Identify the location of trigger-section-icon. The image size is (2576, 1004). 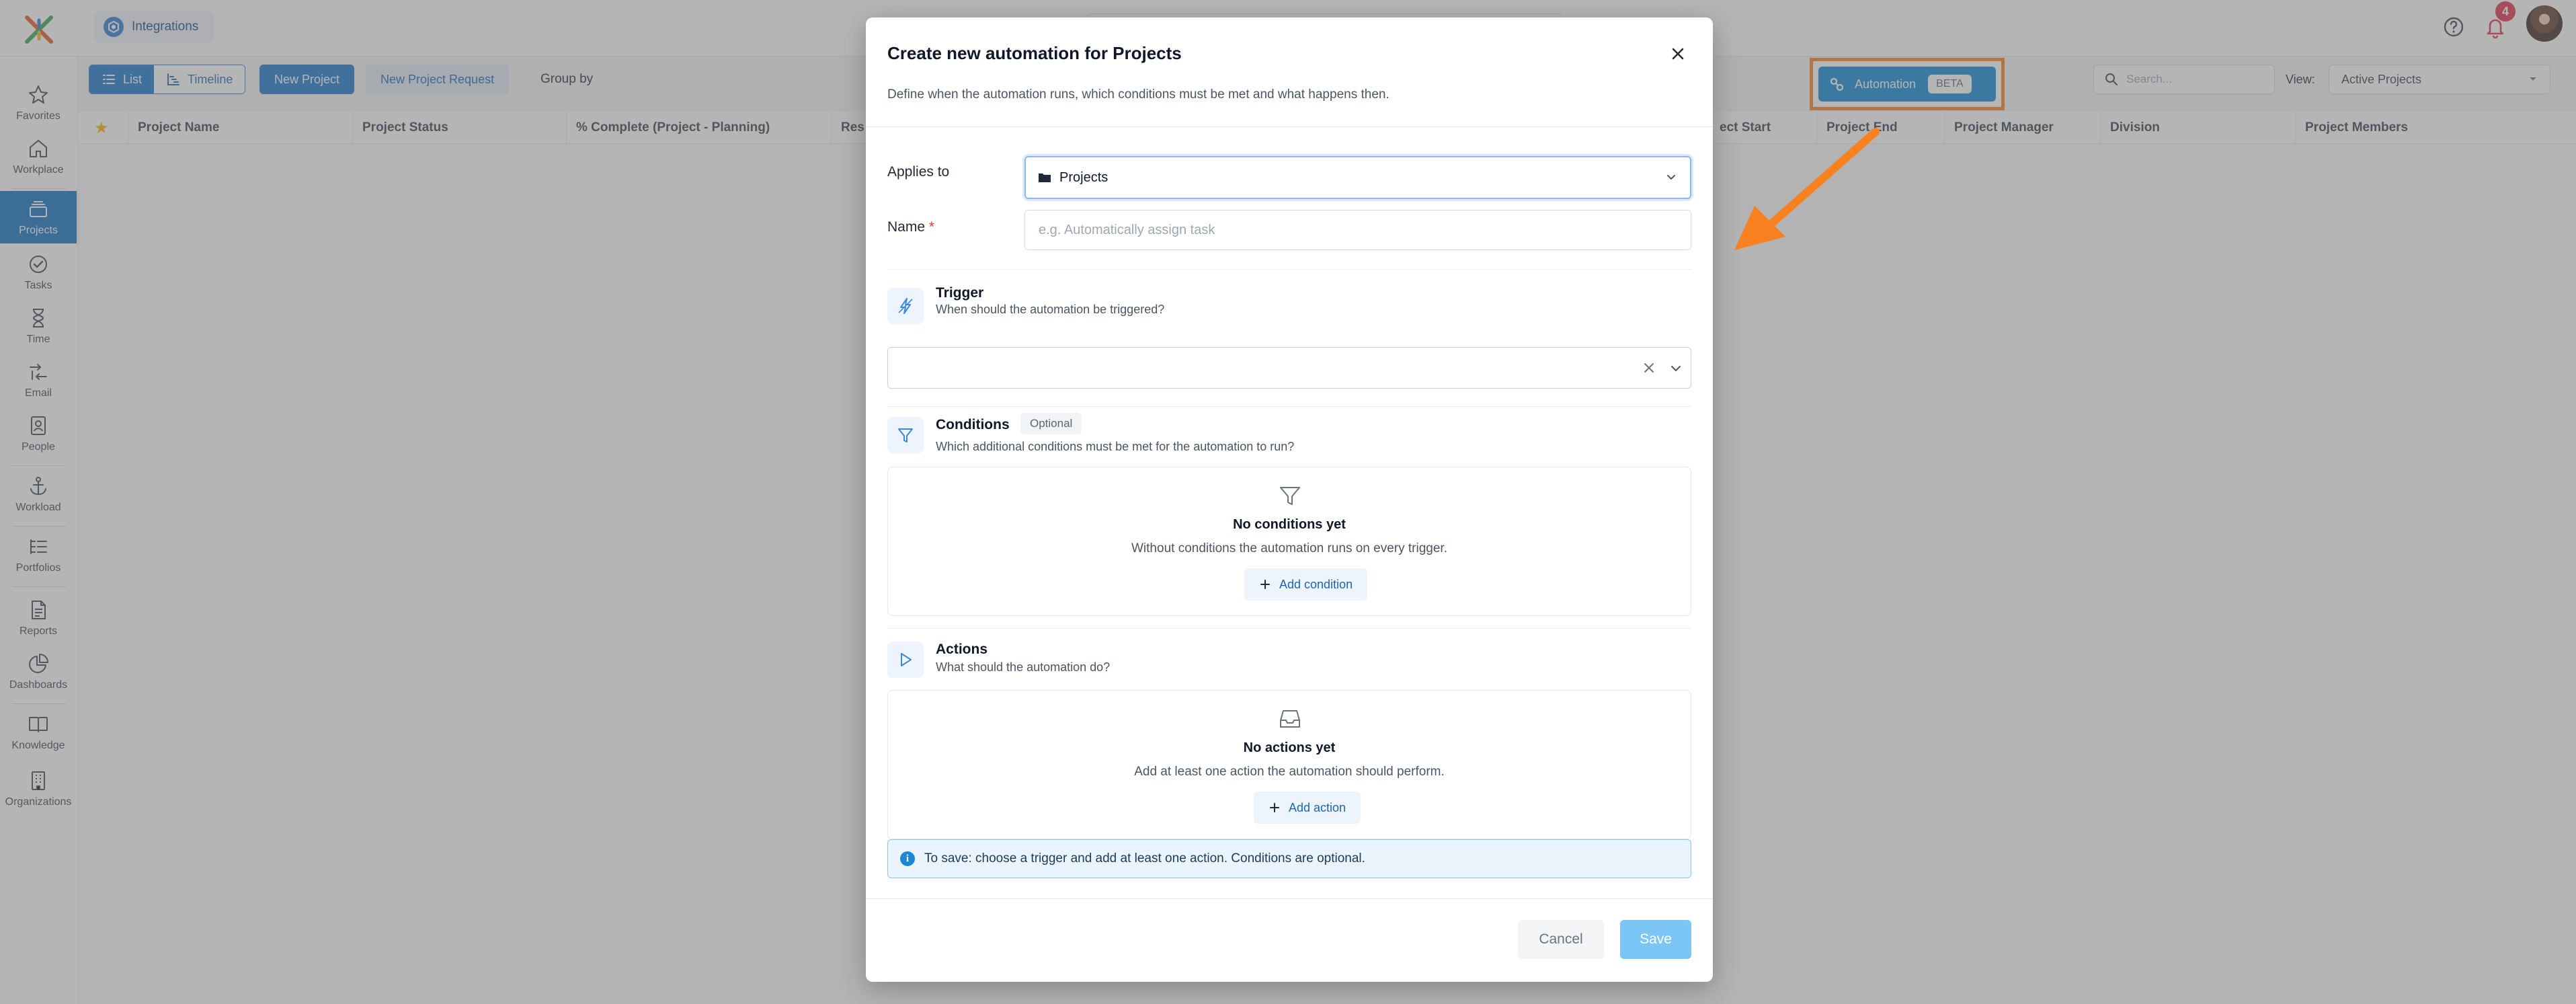
(905, 306).